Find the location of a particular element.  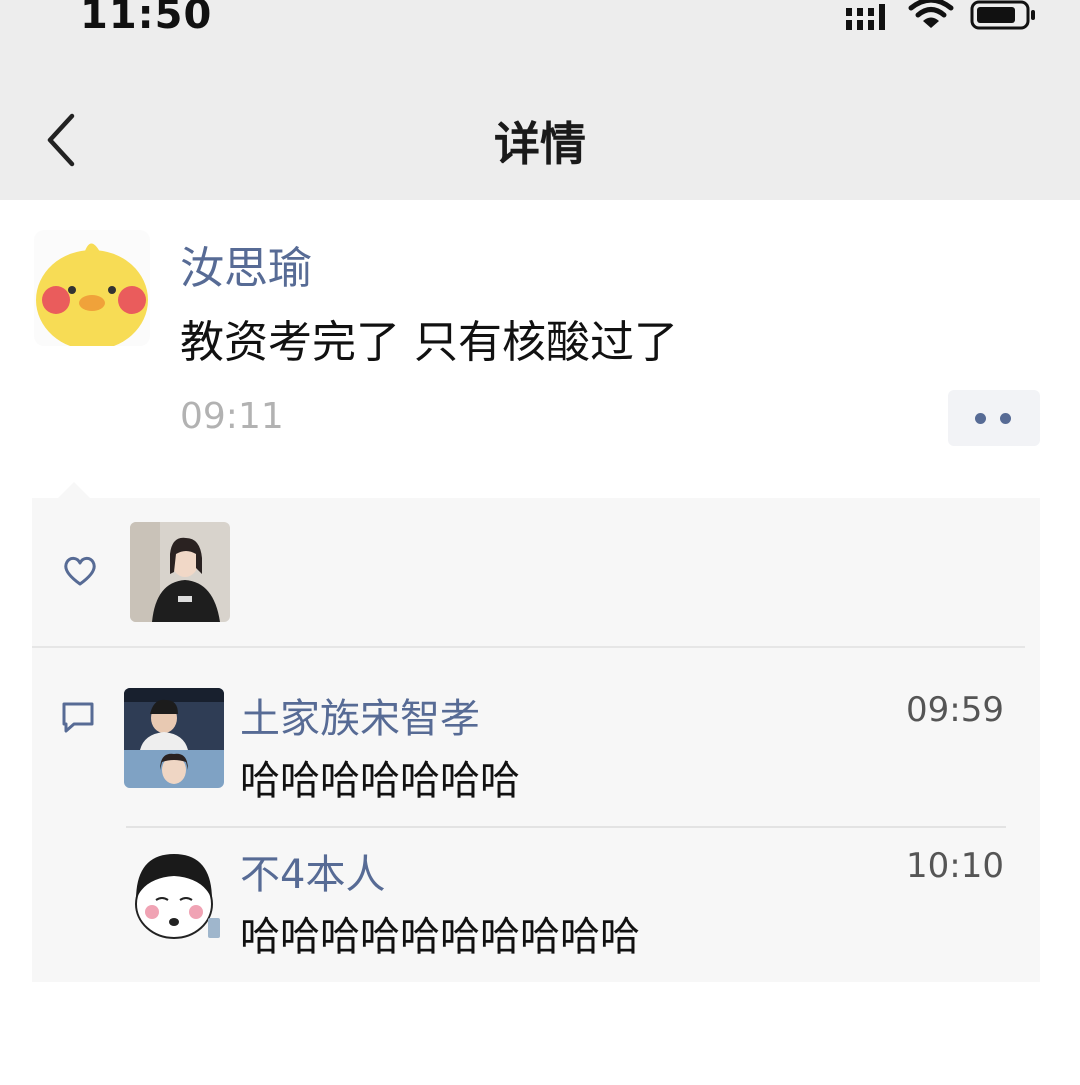

comment-divider is located at coordinates (566, 827).